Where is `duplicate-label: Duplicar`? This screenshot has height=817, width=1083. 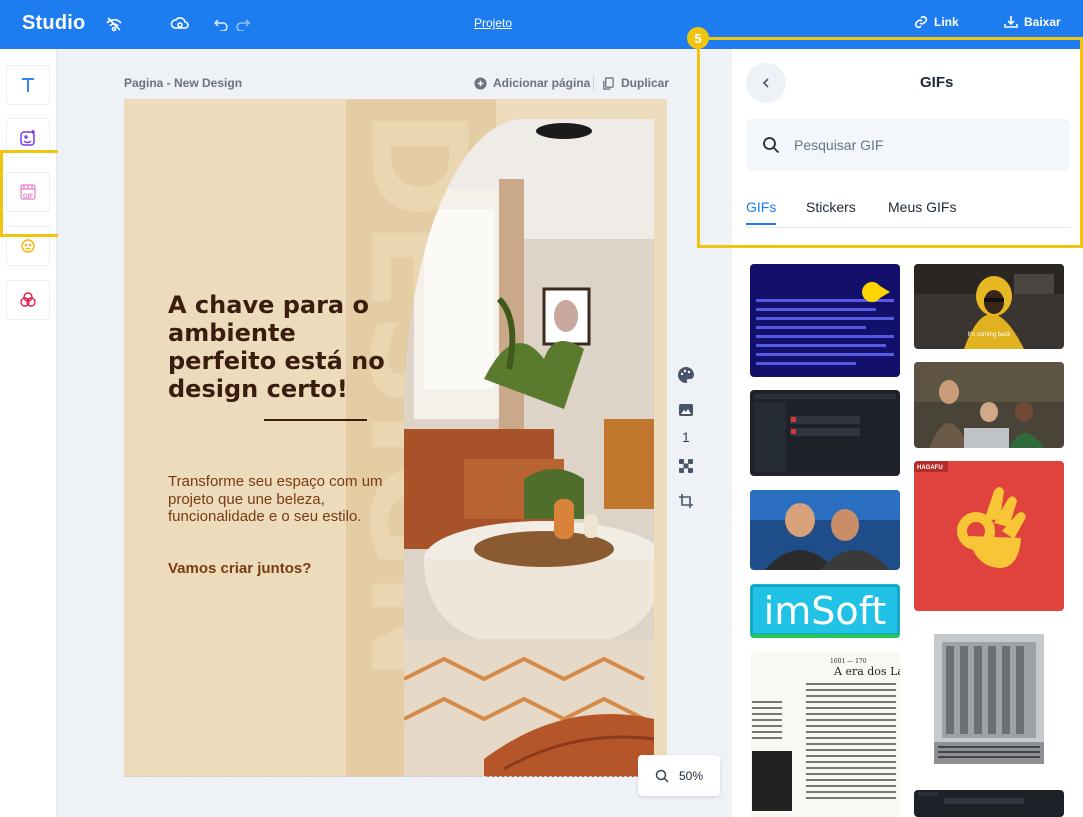 duplicate-label: Duplicar is located at coordinates (645, 83).